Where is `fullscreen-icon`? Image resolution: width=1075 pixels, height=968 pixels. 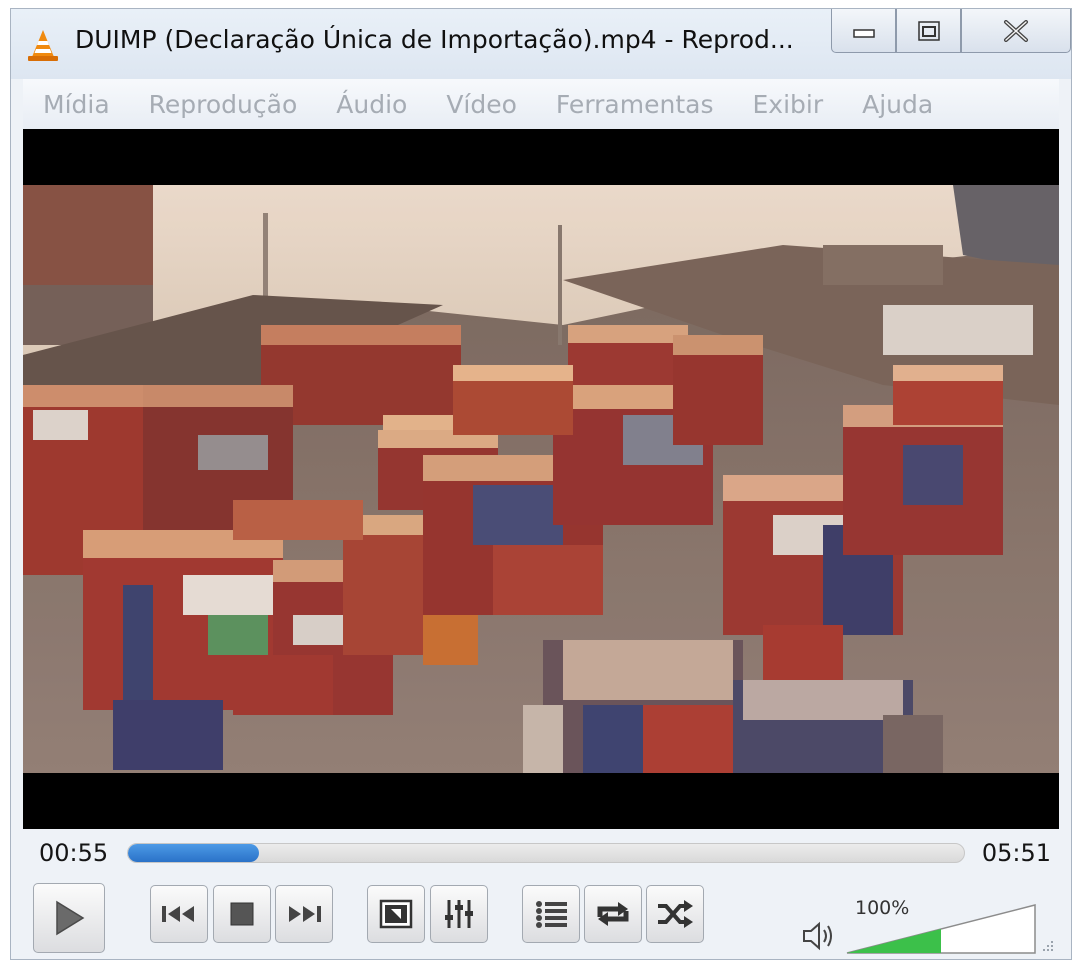
fullscreen-icon is located at coordinates (396, 914).